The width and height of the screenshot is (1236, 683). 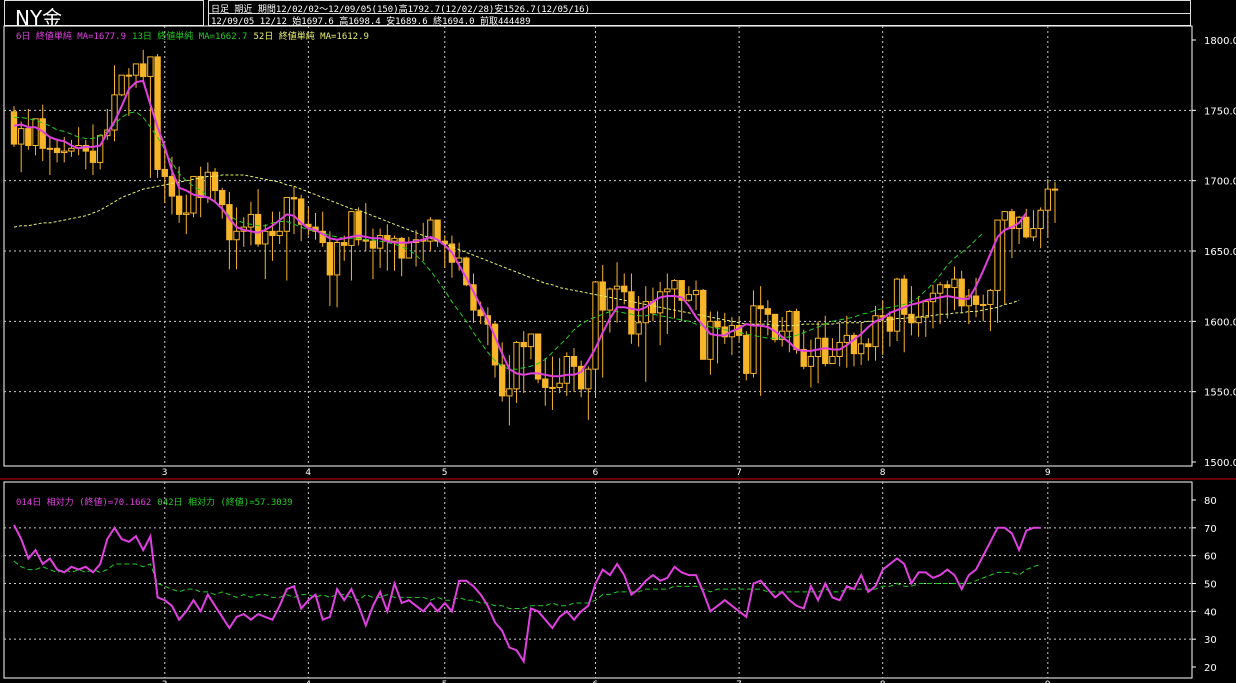 What do you see at coordinates (1210, 501) in the screenshot?
I see `y-tick-label: 80` at bounding box center [1210, 501].